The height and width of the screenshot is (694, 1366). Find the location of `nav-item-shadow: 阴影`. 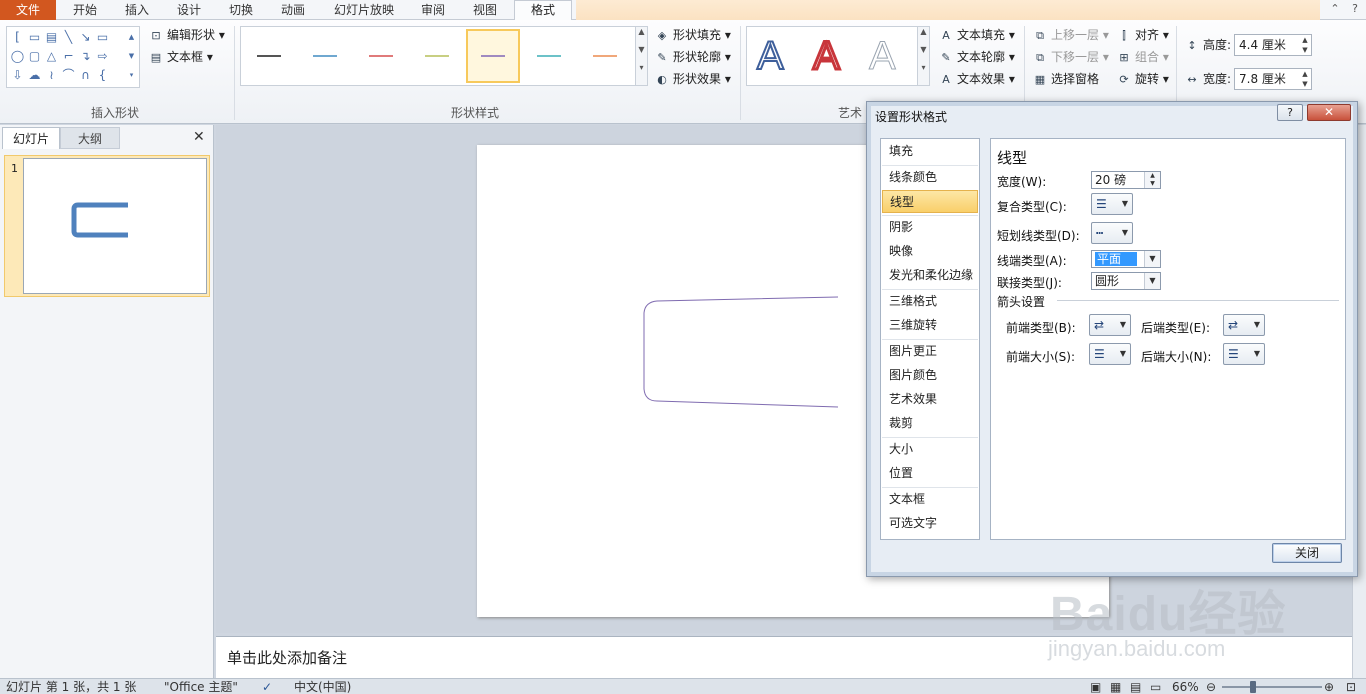

nav-item-shadow: 阴影 is located at coordinates (930, 227).